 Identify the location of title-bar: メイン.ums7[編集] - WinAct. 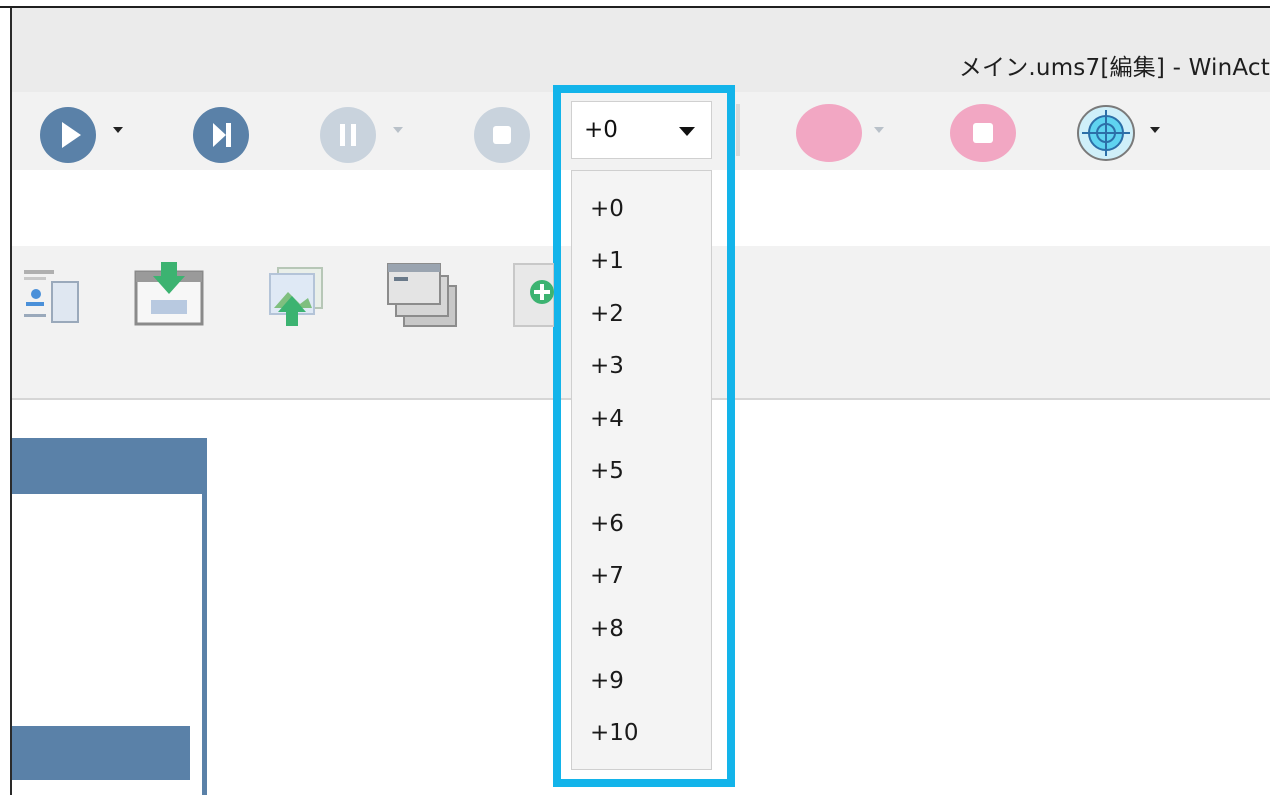
(641, 50).